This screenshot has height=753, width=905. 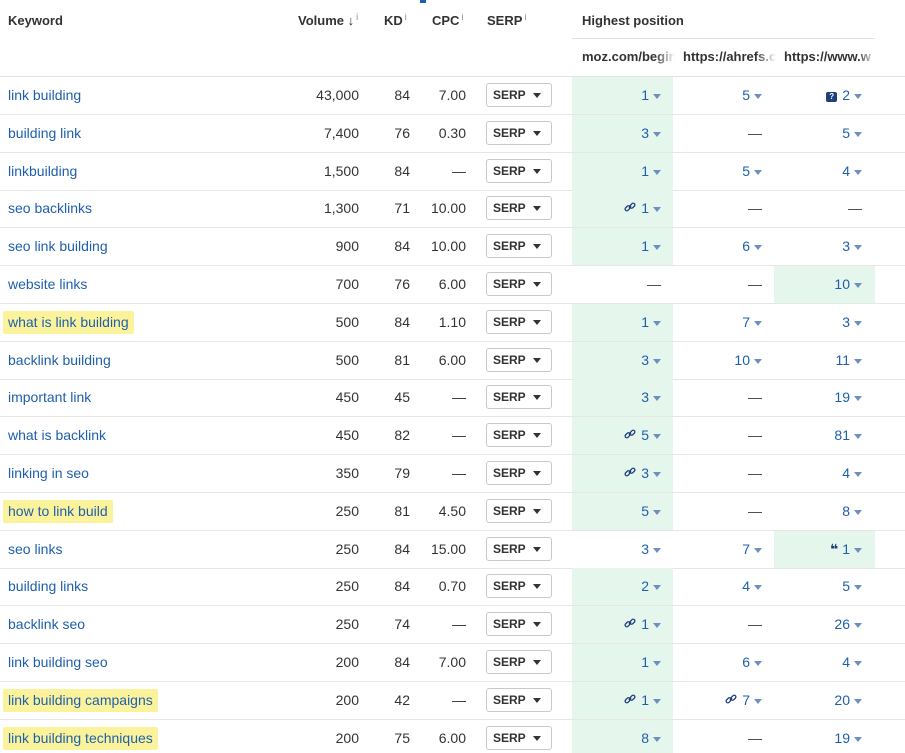 I want to click on serp-column-header: SERPi, so click(x=506, y=20).